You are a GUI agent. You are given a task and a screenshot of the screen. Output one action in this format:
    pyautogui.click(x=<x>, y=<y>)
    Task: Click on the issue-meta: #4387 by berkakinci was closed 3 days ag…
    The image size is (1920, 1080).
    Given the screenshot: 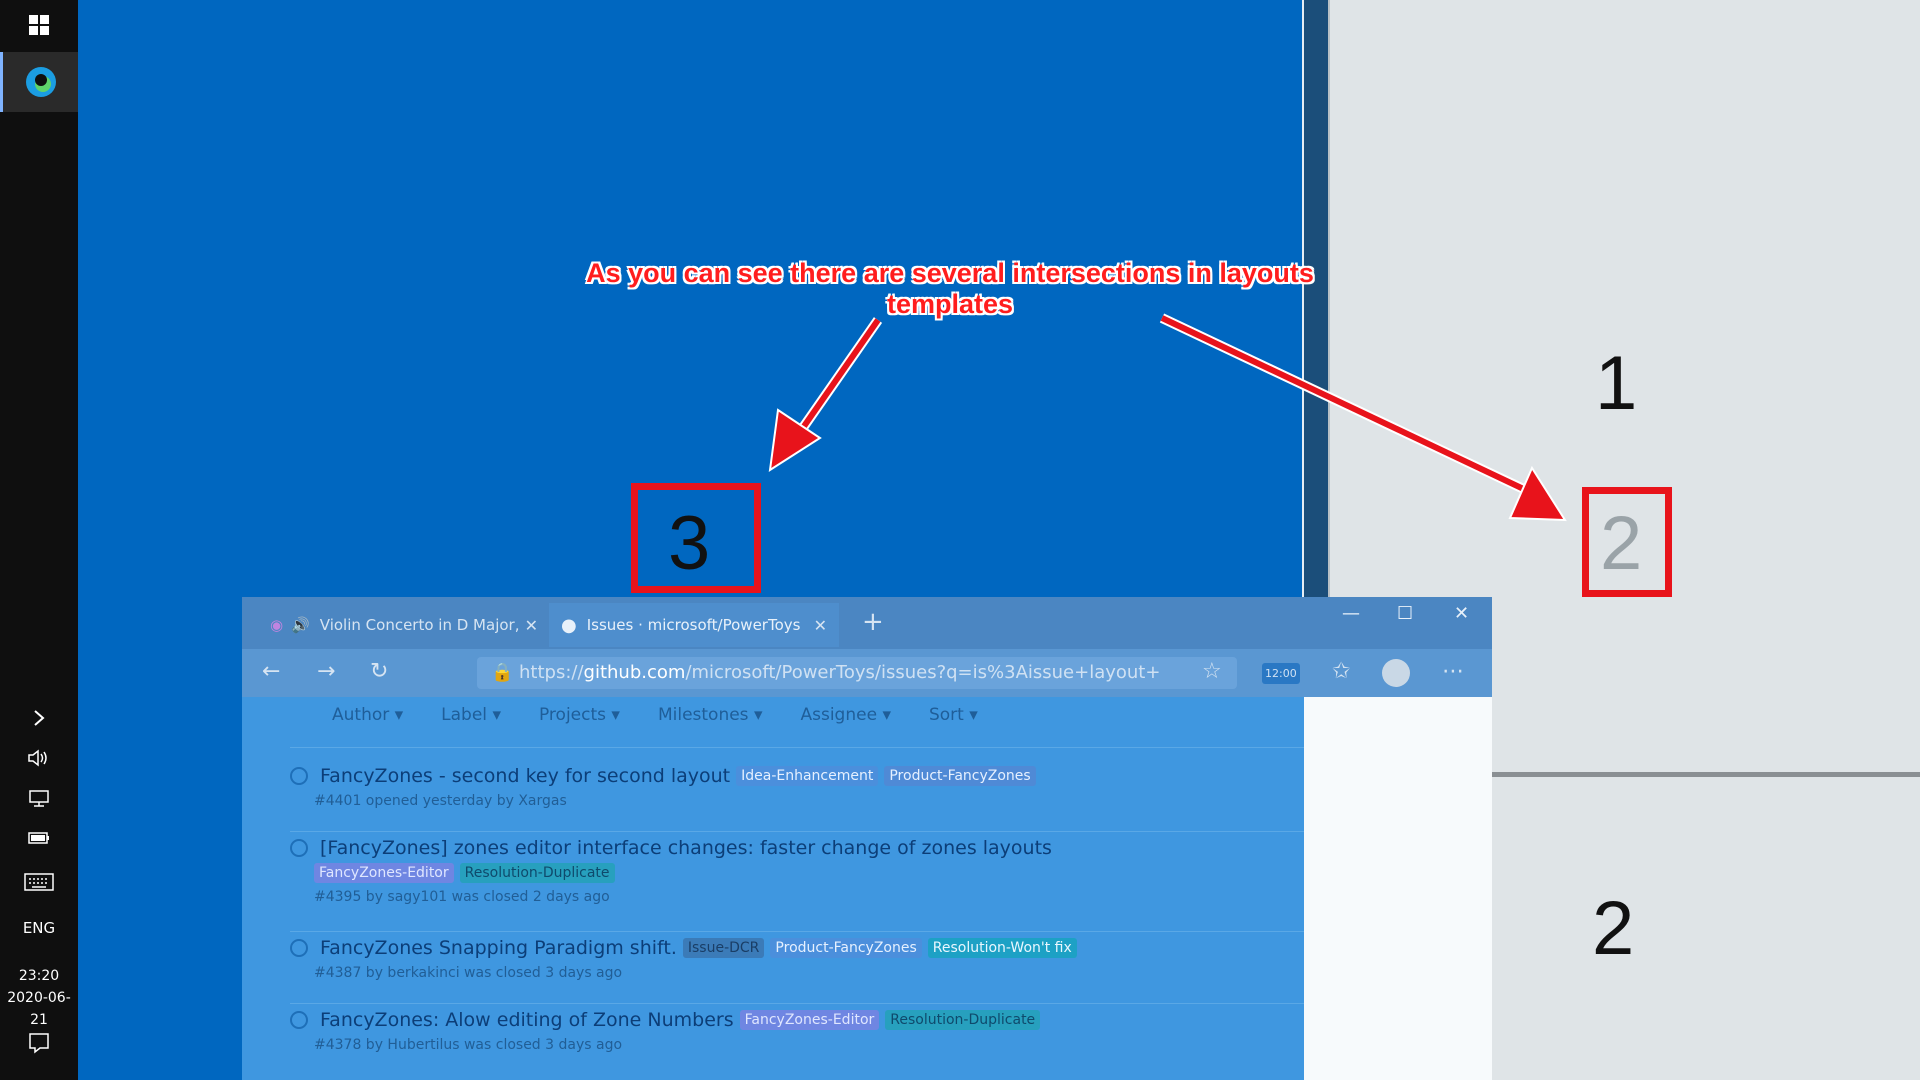 What is the action you would take?
    pyautogui.click(x=468, y=973)
    